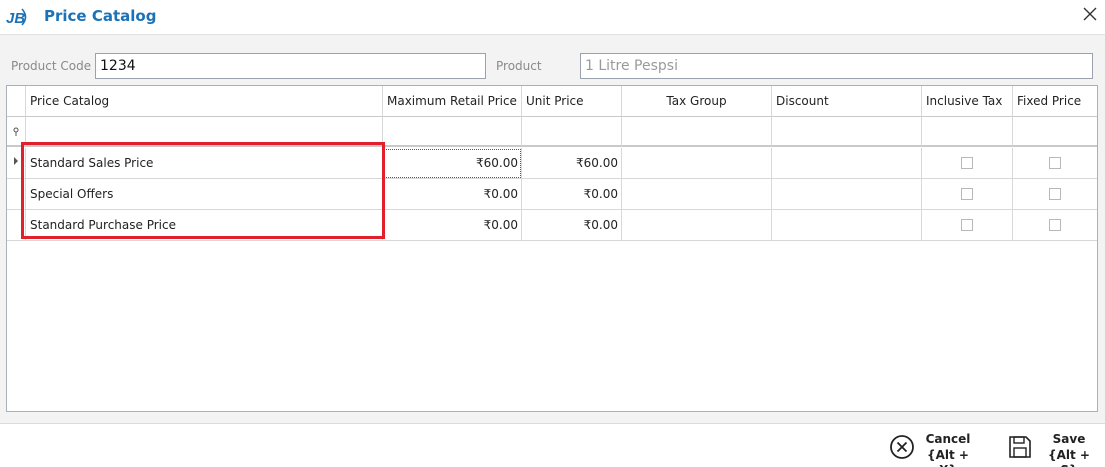 This screenshot has width=1105, height=467. I want to click on table-row: Special Offers ₹0.00 ₹0.00, so click(552, 194).